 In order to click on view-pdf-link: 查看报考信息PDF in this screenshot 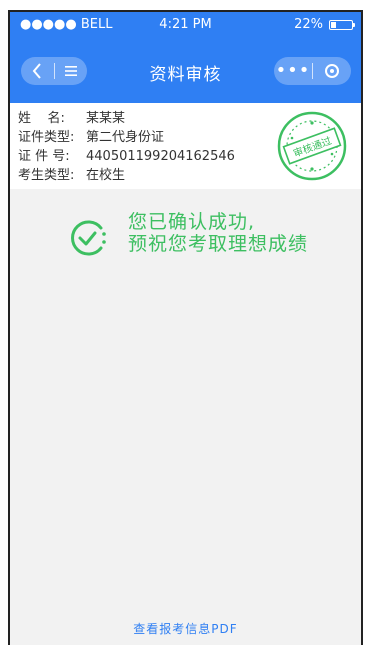, I will do `click(185, 628)`.